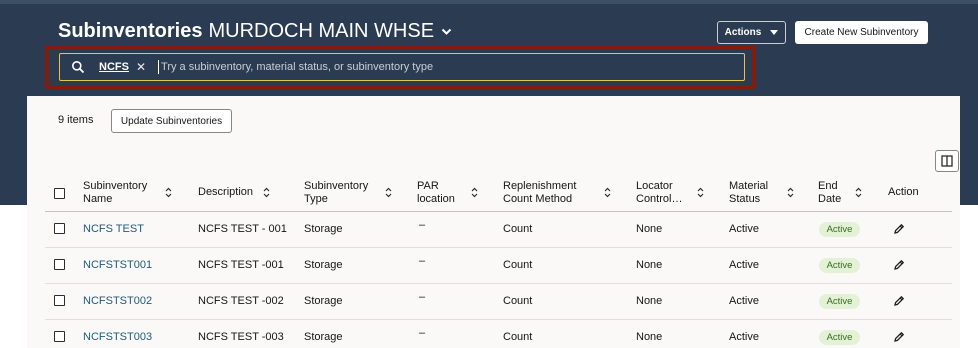  I want to click on create-subinventory-button: Create New Subinventory, so click(861, 32).